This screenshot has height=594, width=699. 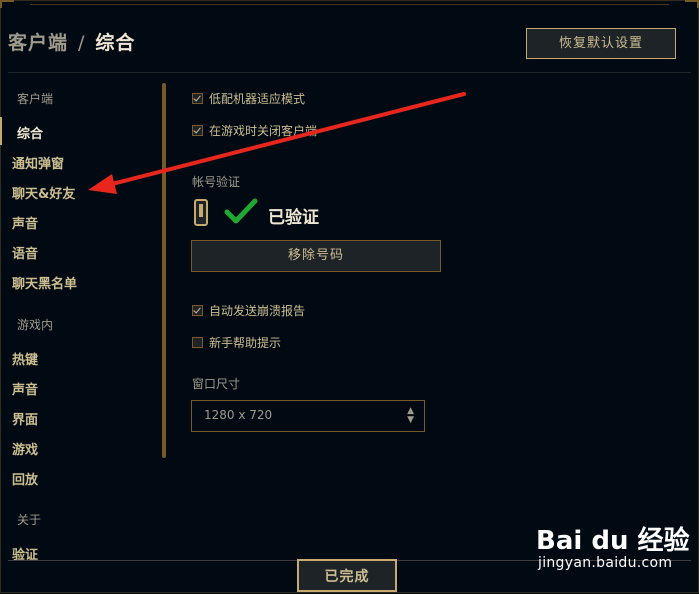 What do you see at coordinates (25, 388) in the screenshot?
I see `sidebar-item-ingame-sound: 声音` at bounding box center [25, 388].